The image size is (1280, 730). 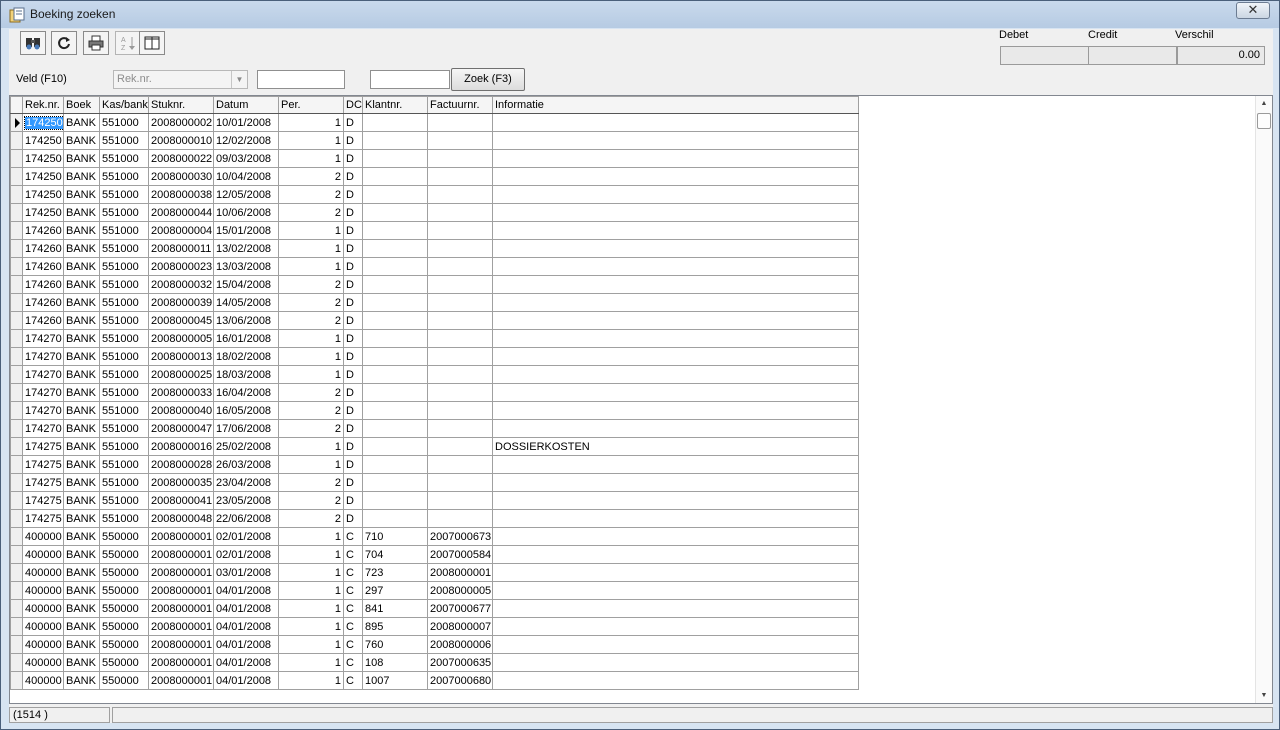 What do you see at coordinates (395, 608) in the screenshot?
I see `table-cell: 841` at bounding box center [395, 608].